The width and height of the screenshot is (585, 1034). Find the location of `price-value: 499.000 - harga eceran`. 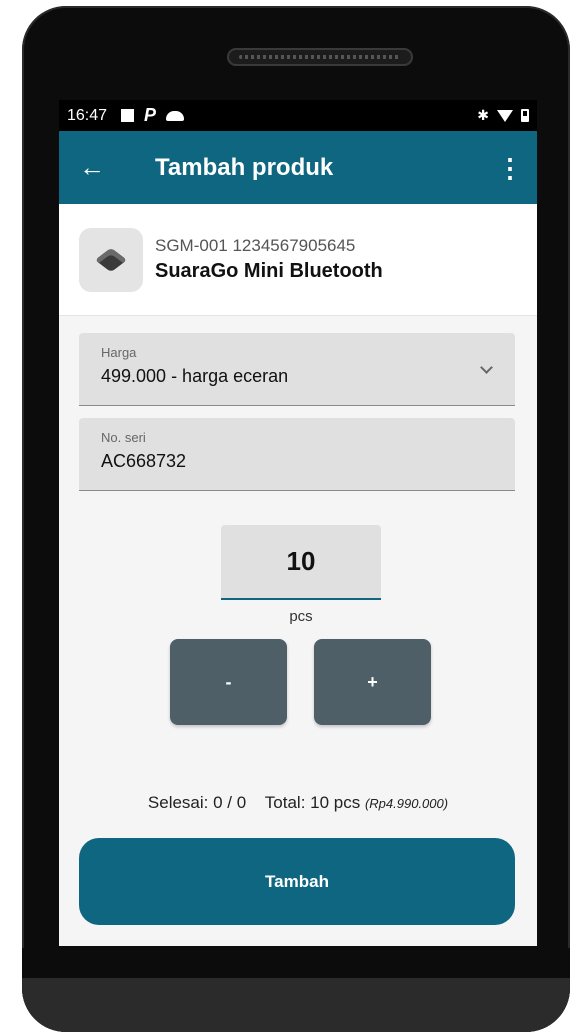

price-value: 499.000 - harga eceran is located at coordinates (195, 376).